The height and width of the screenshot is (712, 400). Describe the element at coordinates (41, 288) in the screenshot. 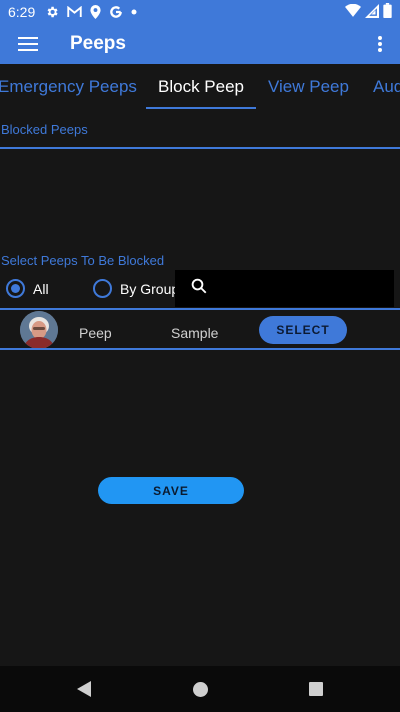

I see `radio-all-label: All` at that location.